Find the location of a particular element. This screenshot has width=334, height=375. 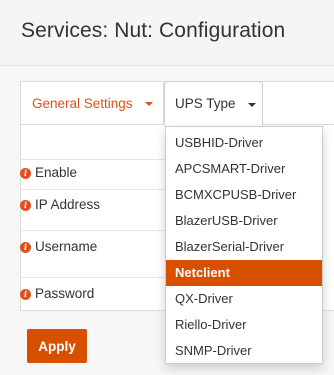

form-row-username: i Username is located at coordinates (92, 253).